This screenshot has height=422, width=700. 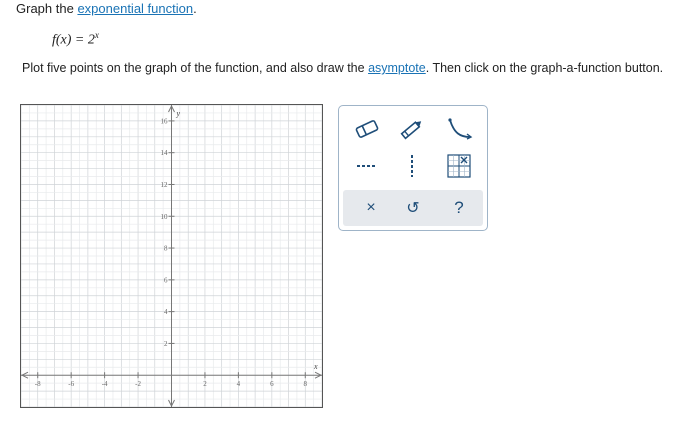 I want to click on y-tick-label: 16, so click(x=165, y=121).